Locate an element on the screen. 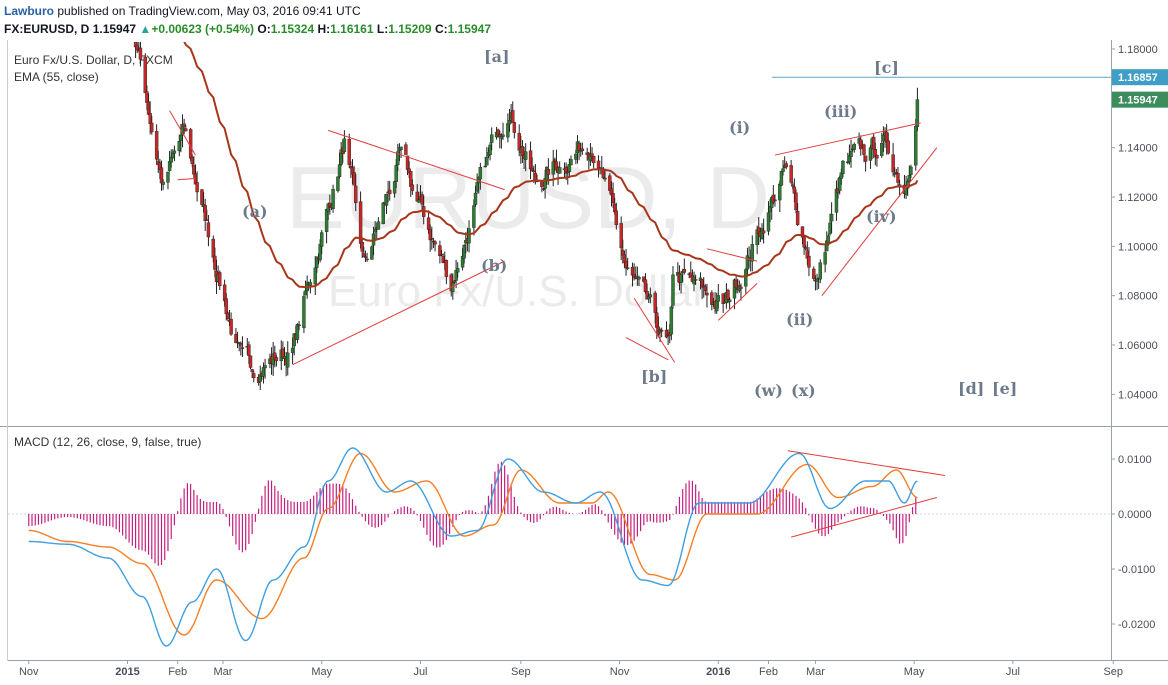 This screenshot has width=1168, height=685. wave-label: (x) is located at coordinates (803, 390).